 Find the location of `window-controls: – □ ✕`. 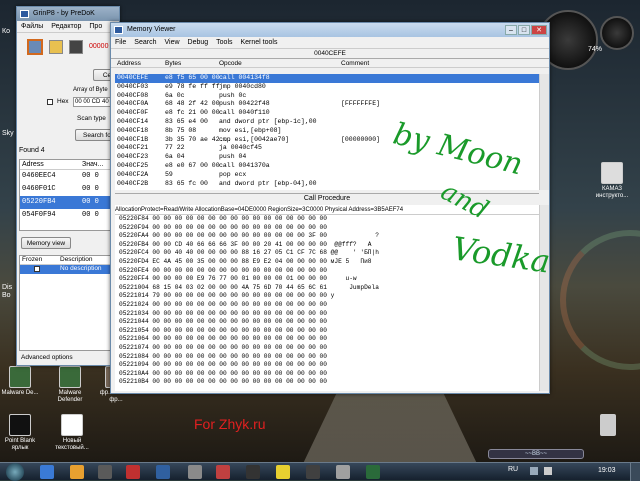

window-controls: – □ ✕ is located at coordinates (525, 29).